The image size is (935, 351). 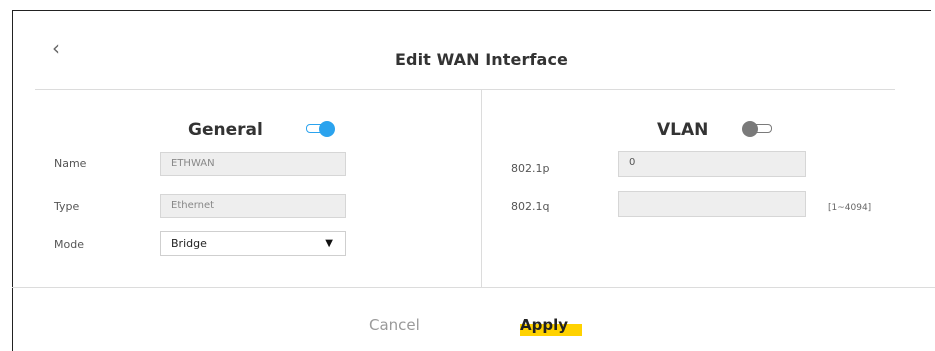 I want to click on type-label: Type, so click(x=67, y=206).